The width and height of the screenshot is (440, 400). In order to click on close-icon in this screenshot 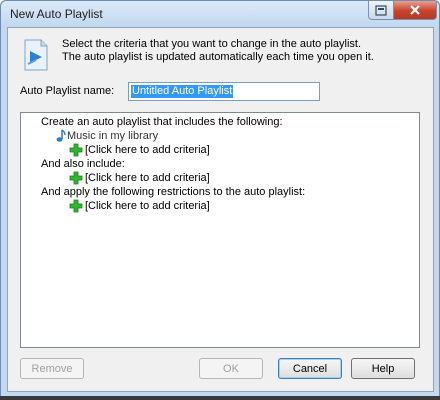, I will do `click(415, 10)`.